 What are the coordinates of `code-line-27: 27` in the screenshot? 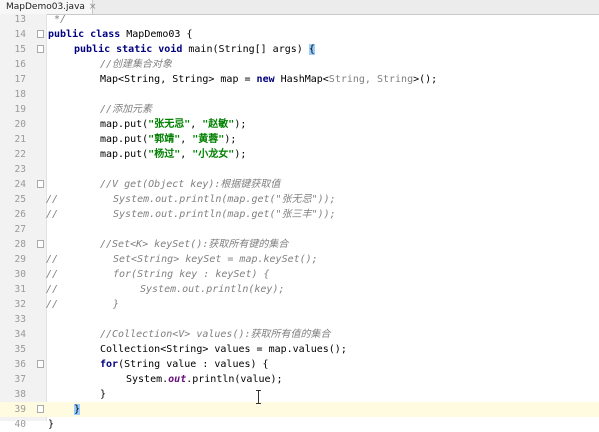 It's located at (299, 229).